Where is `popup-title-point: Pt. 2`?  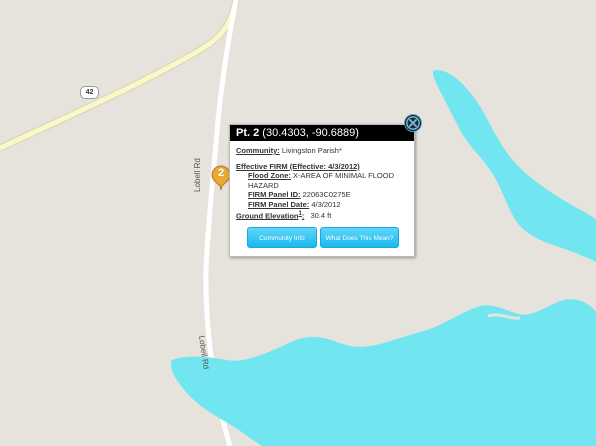 popup-title-point: Pt. 2 is located at coordinates (248, 133).